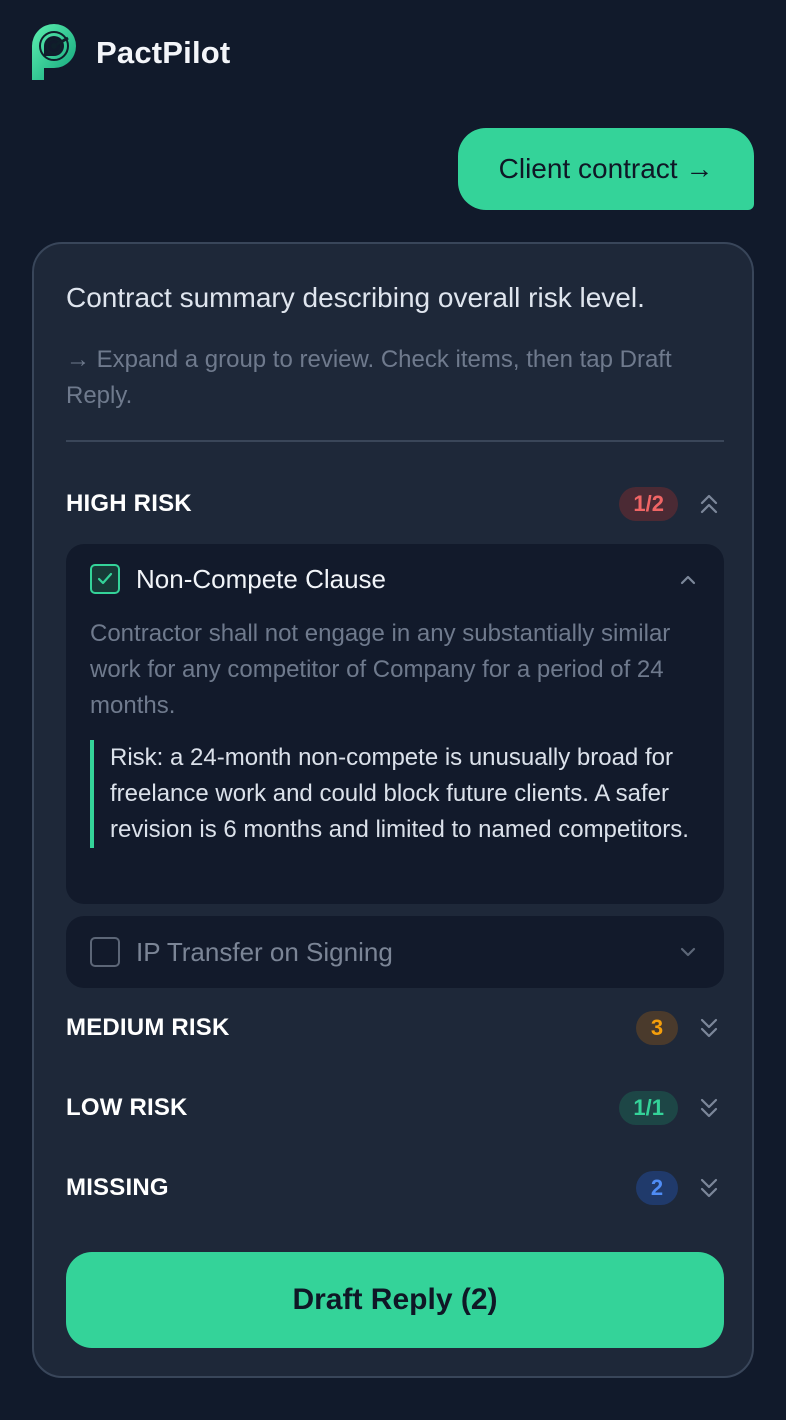 The image size is (786, 1420). Describe the element at coordinates (688, 952) in the screenshot. I see `chevron-down-icon` at that location.